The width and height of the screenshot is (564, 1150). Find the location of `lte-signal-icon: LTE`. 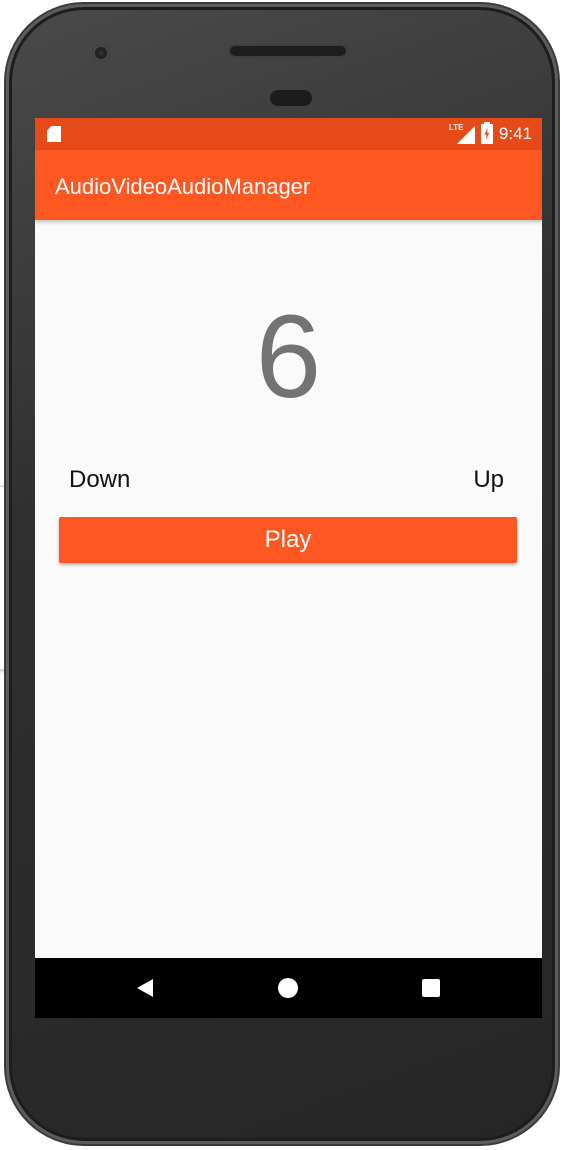

lte-signal-icon: LTE is located at coordinates (462, 133).